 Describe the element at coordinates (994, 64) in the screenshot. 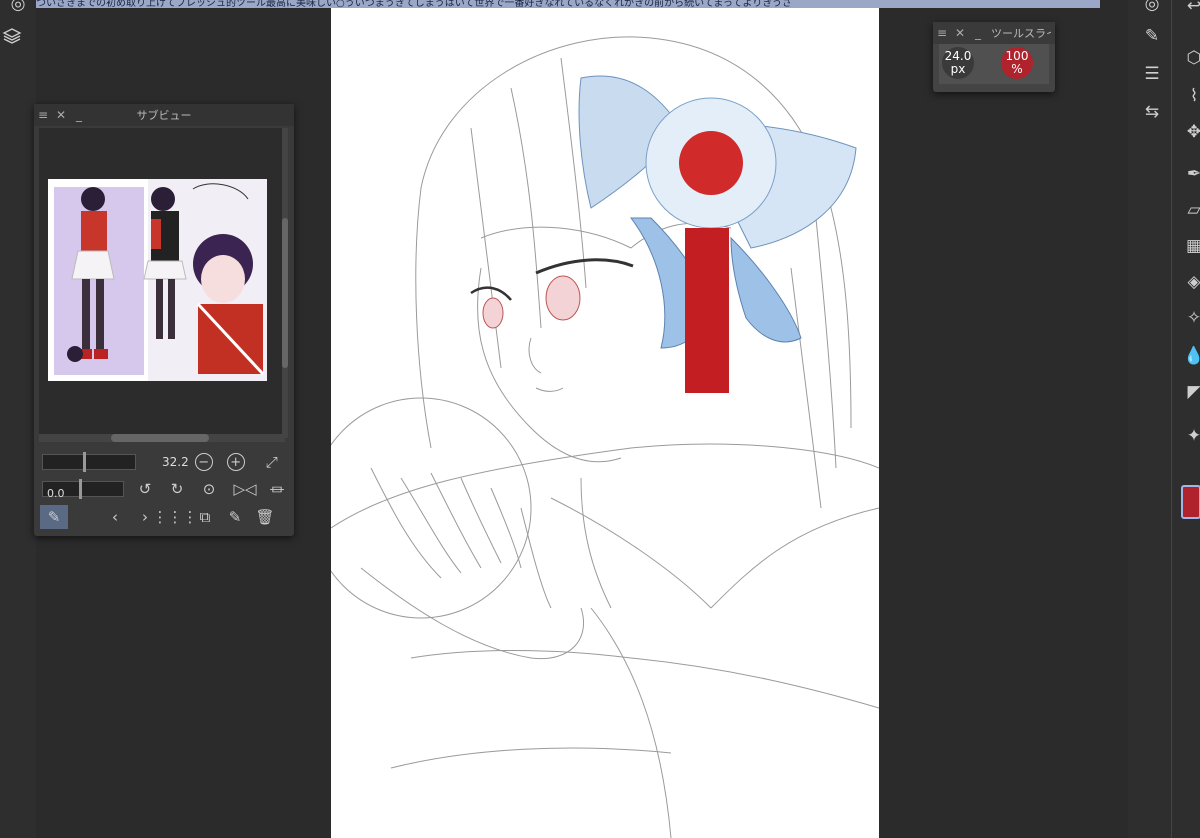

I see `tool-slider-body: 24.0 px 100 %` at that location.